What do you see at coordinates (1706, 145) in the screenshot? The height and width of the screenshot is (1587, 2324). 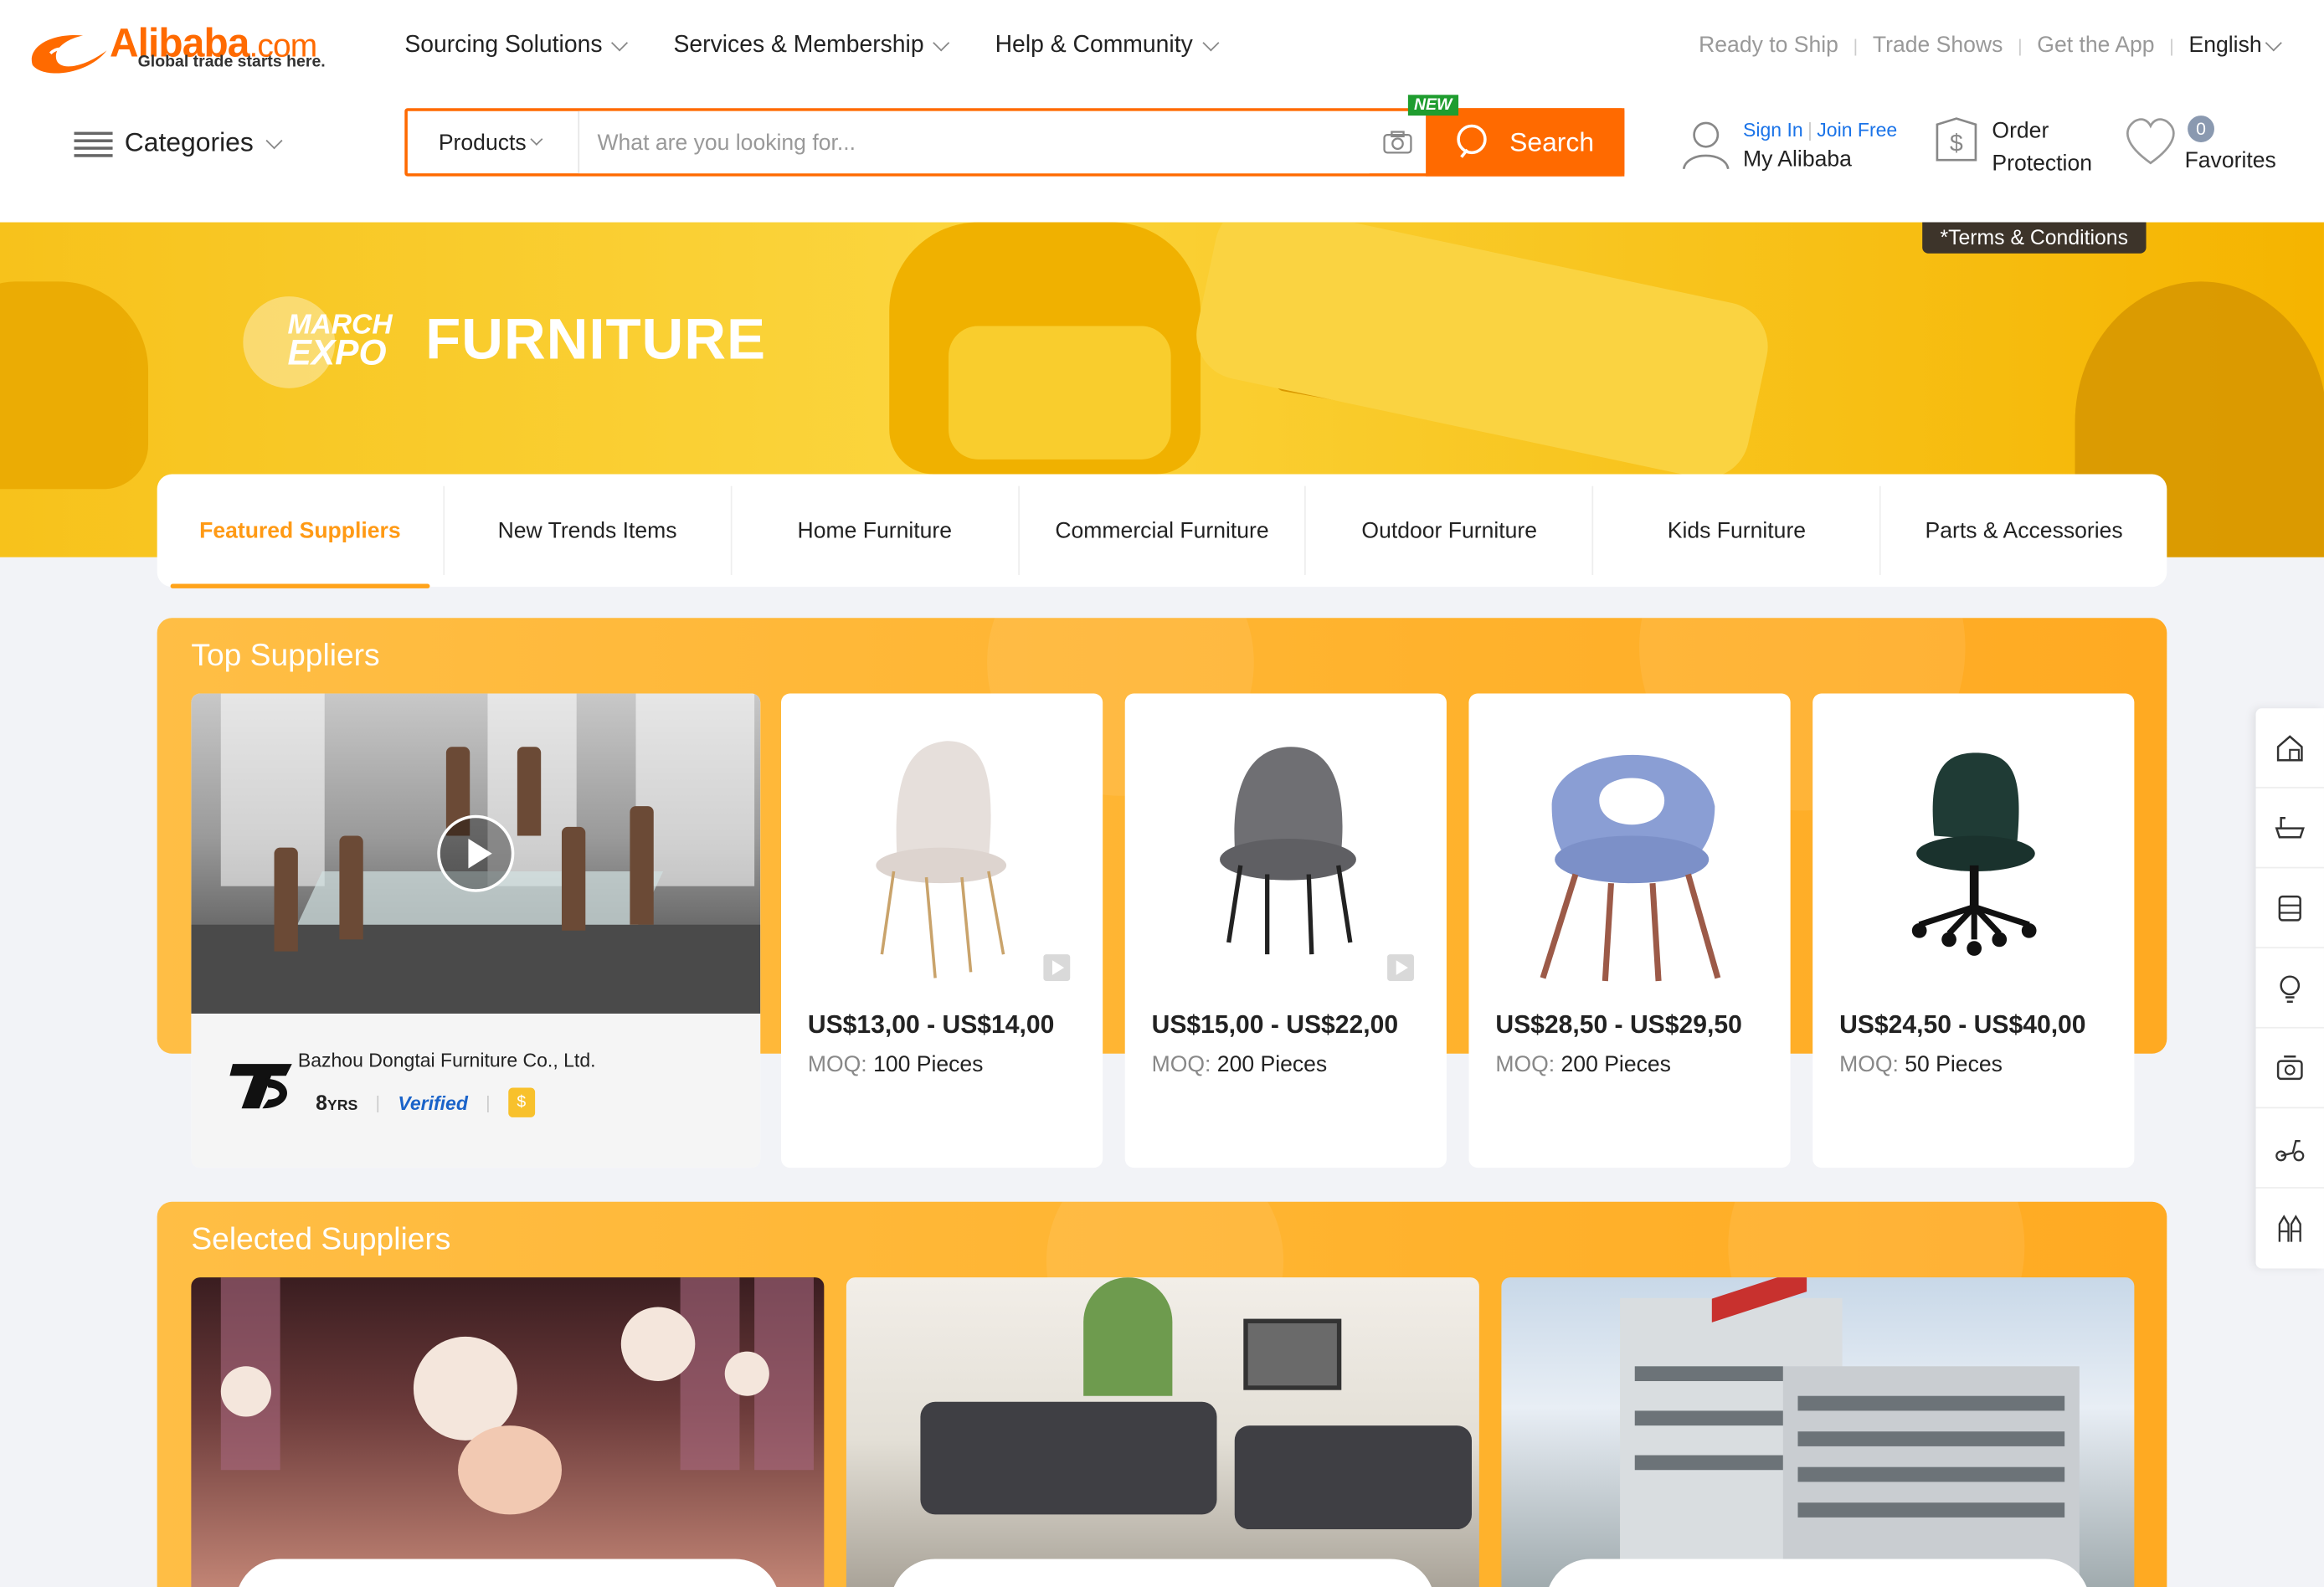 I see `user-icon` at bounding box center [1706, 145].